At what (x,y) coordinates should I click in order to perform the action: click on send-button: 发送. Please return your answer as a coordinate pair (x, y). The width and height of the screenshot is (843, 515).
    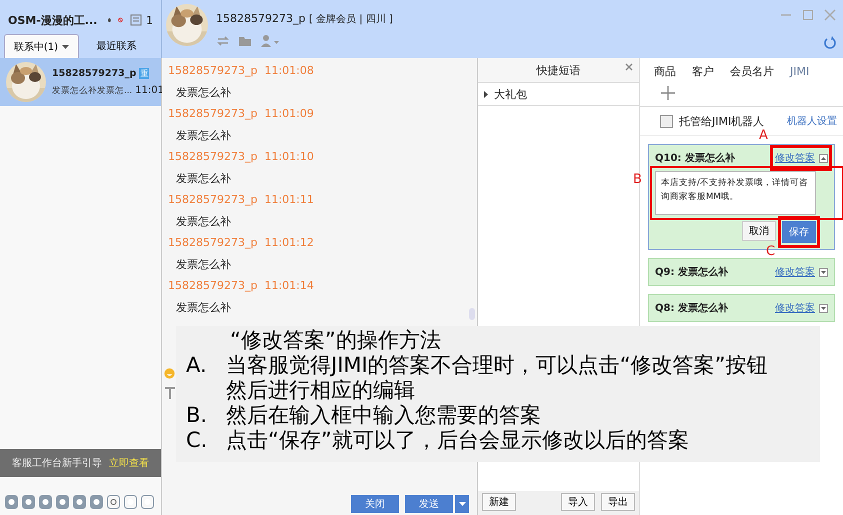
    Looking at the image, I should click on (429, 504).